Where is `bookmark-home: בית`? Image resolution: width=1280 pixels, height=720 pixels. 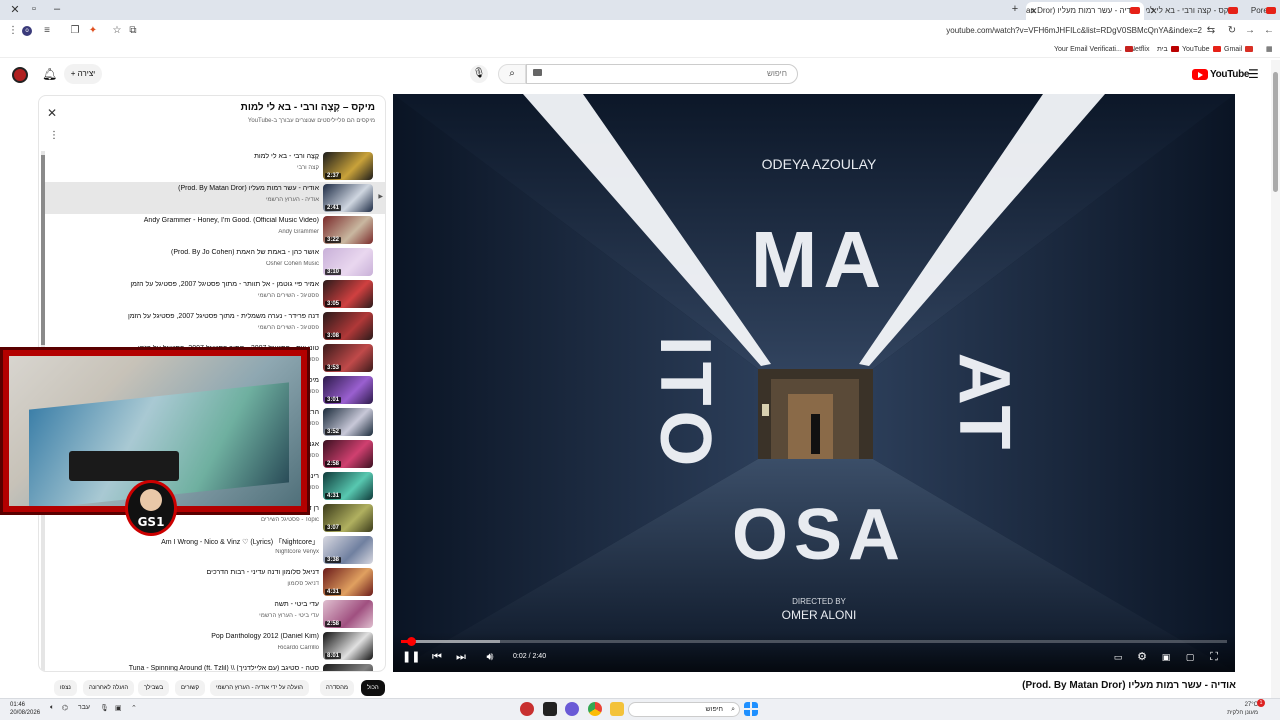 bookmark-home: בית is located at coordinates (1168, 50).